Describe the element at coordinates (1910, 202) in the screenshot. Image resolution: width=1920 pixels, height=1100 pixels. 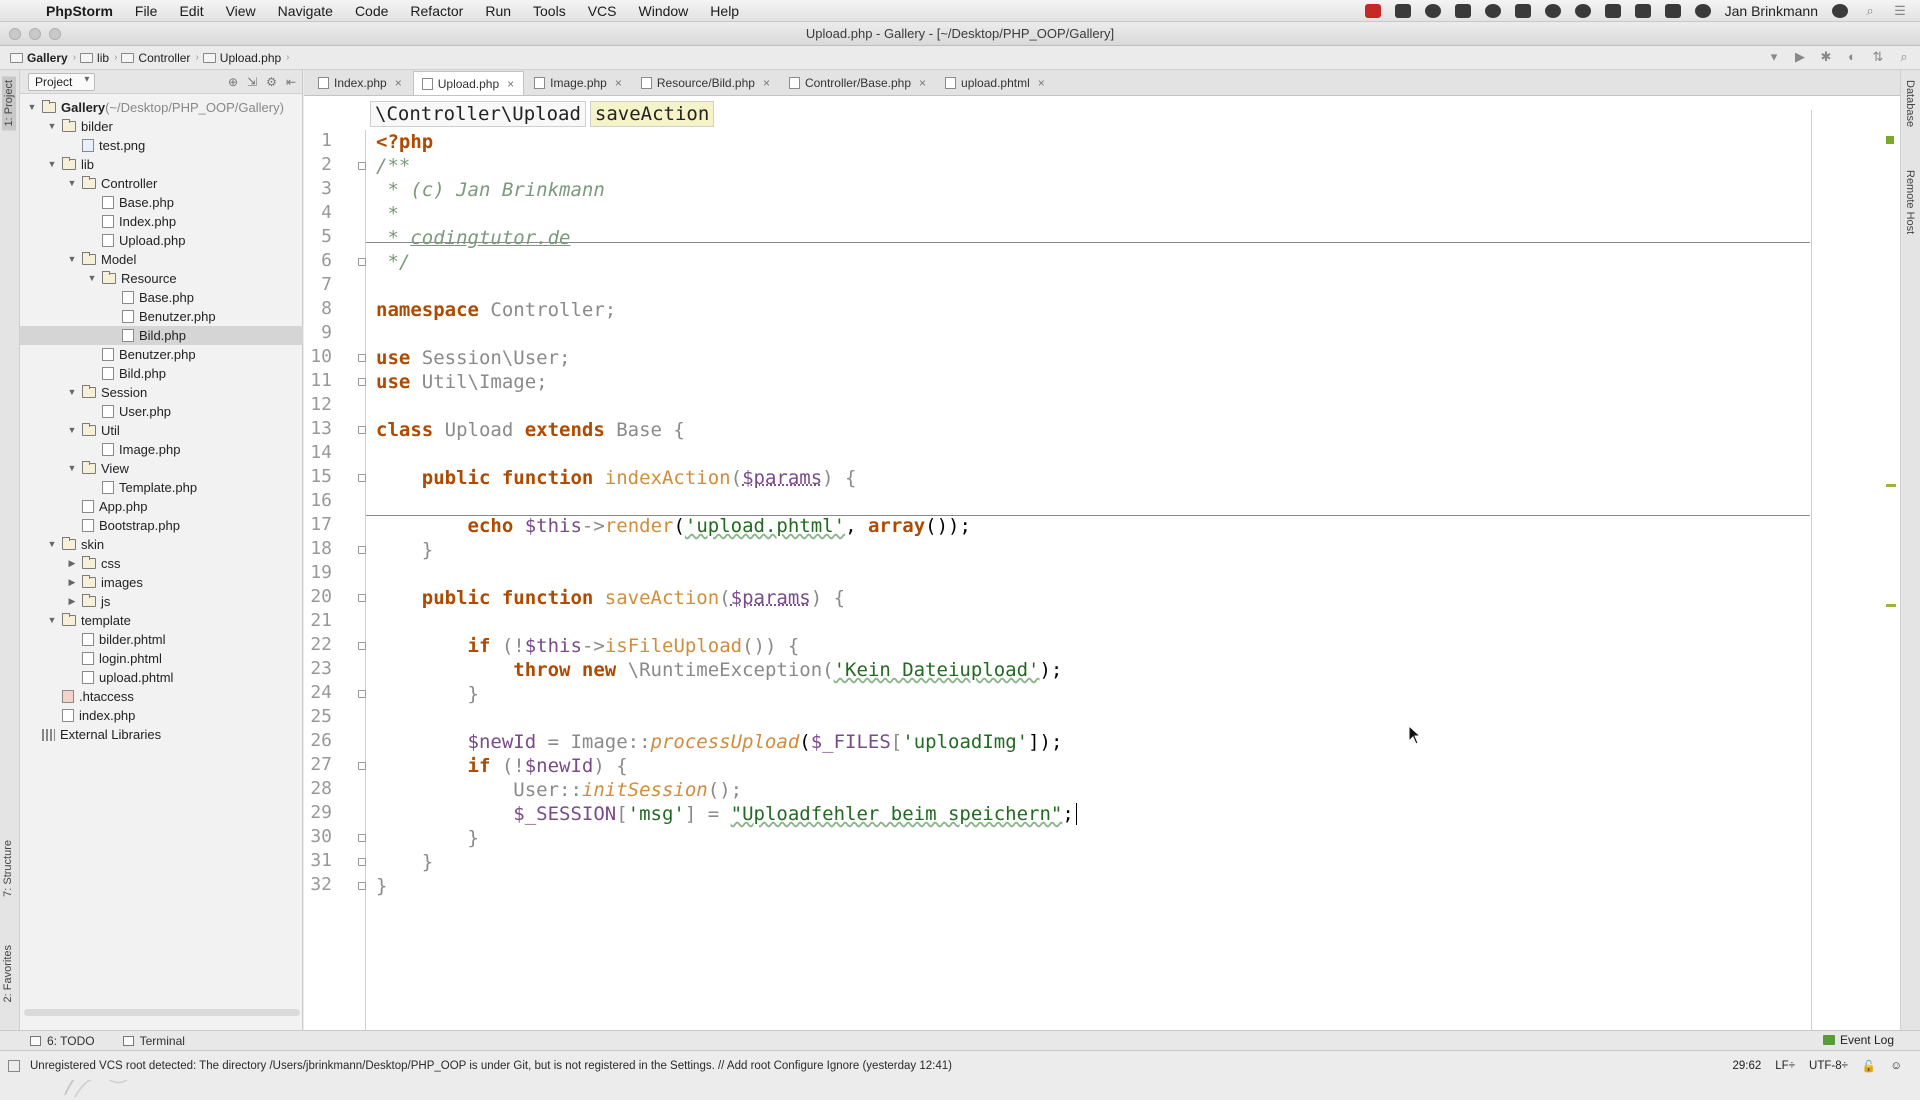
I see `tool-tab-remote-host: Remote Host` at that location.